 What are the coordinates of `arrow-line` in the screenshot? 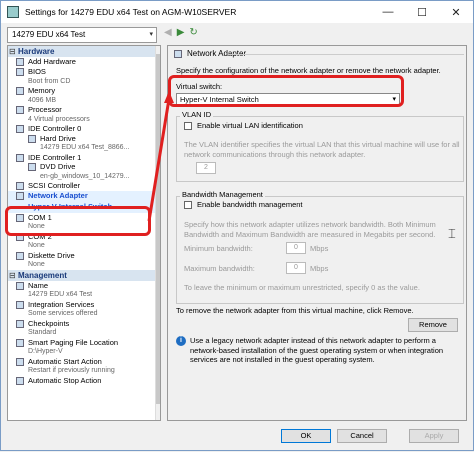 It's located at (159, 160).